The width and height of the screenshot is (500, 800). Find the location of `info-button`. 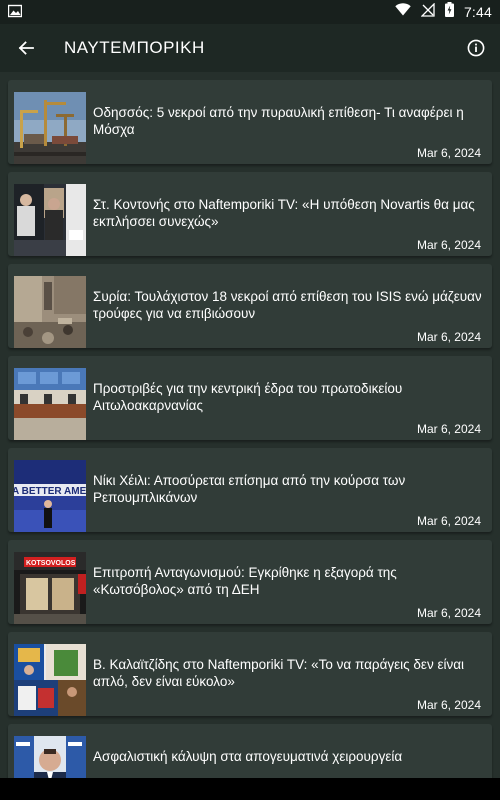

info-button is located at coordinates (476, 48).